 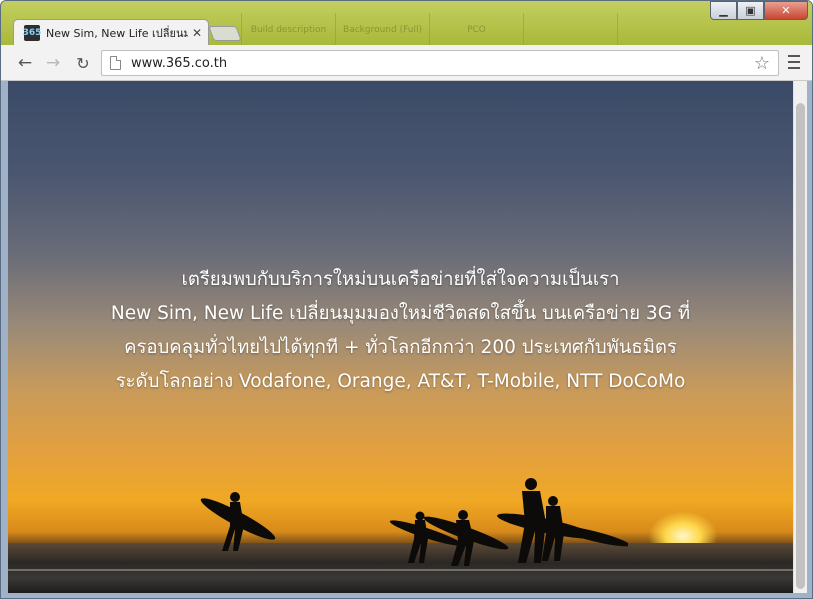 I want to click on favicon-icon: 365, so click(x=32, y=33).